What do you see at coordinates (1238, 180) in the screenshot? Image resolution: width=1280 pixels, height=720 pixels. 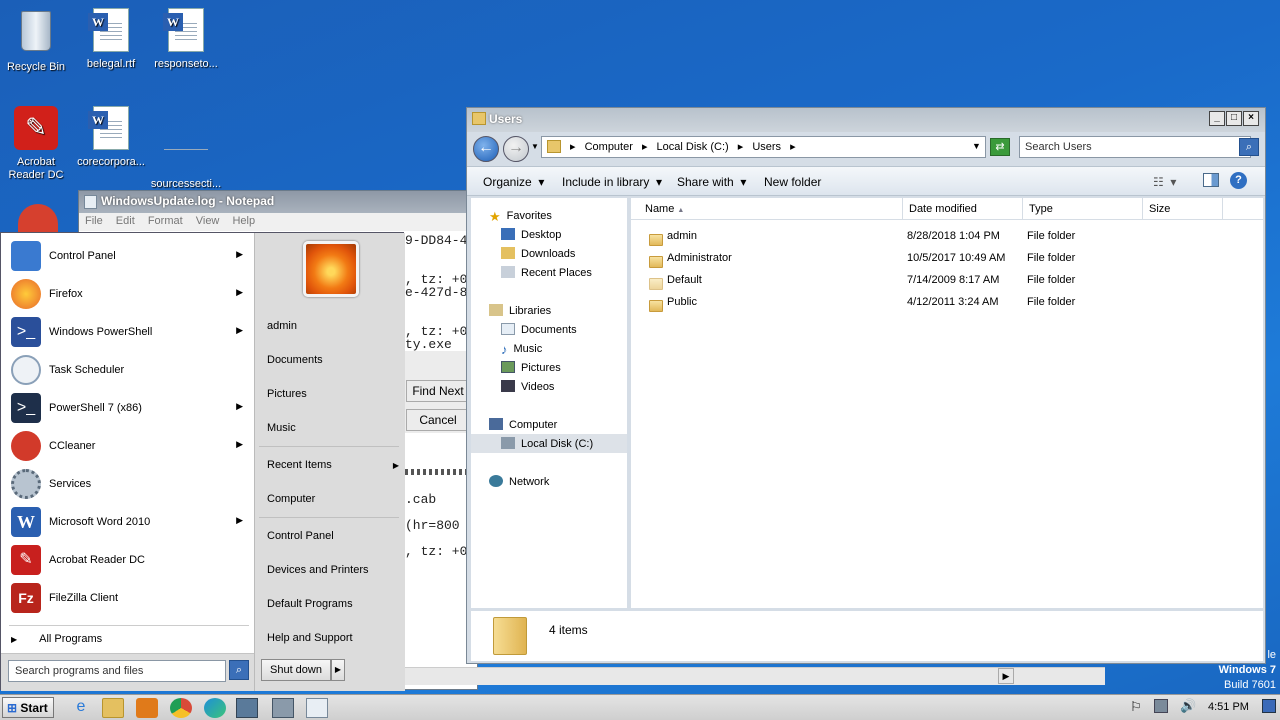 I see `help-icon: ?` at bounding box center [1238, 180].